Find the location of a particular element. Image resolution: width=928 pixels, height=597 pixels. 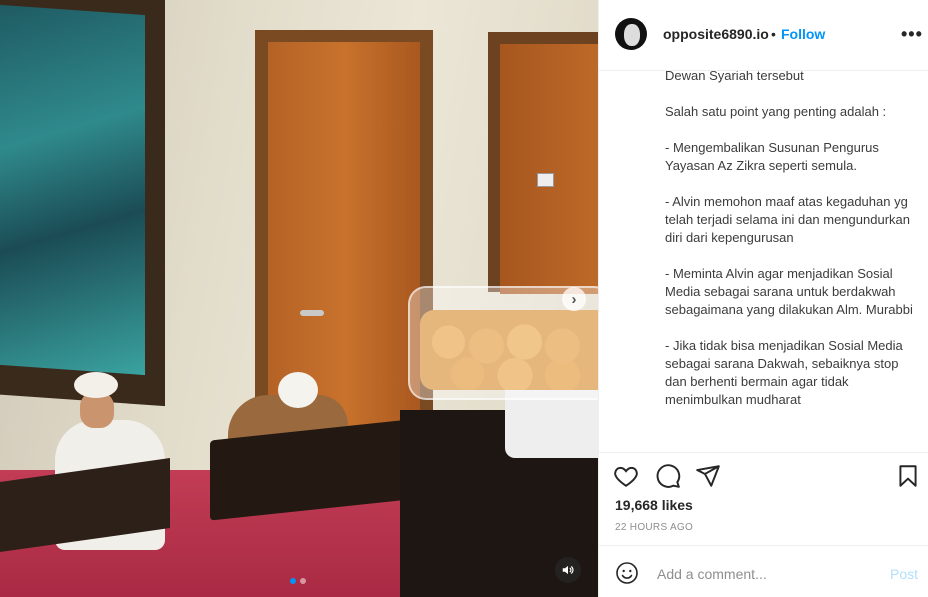

like-count: 19,668 likes is located at coordinates (654, 505).